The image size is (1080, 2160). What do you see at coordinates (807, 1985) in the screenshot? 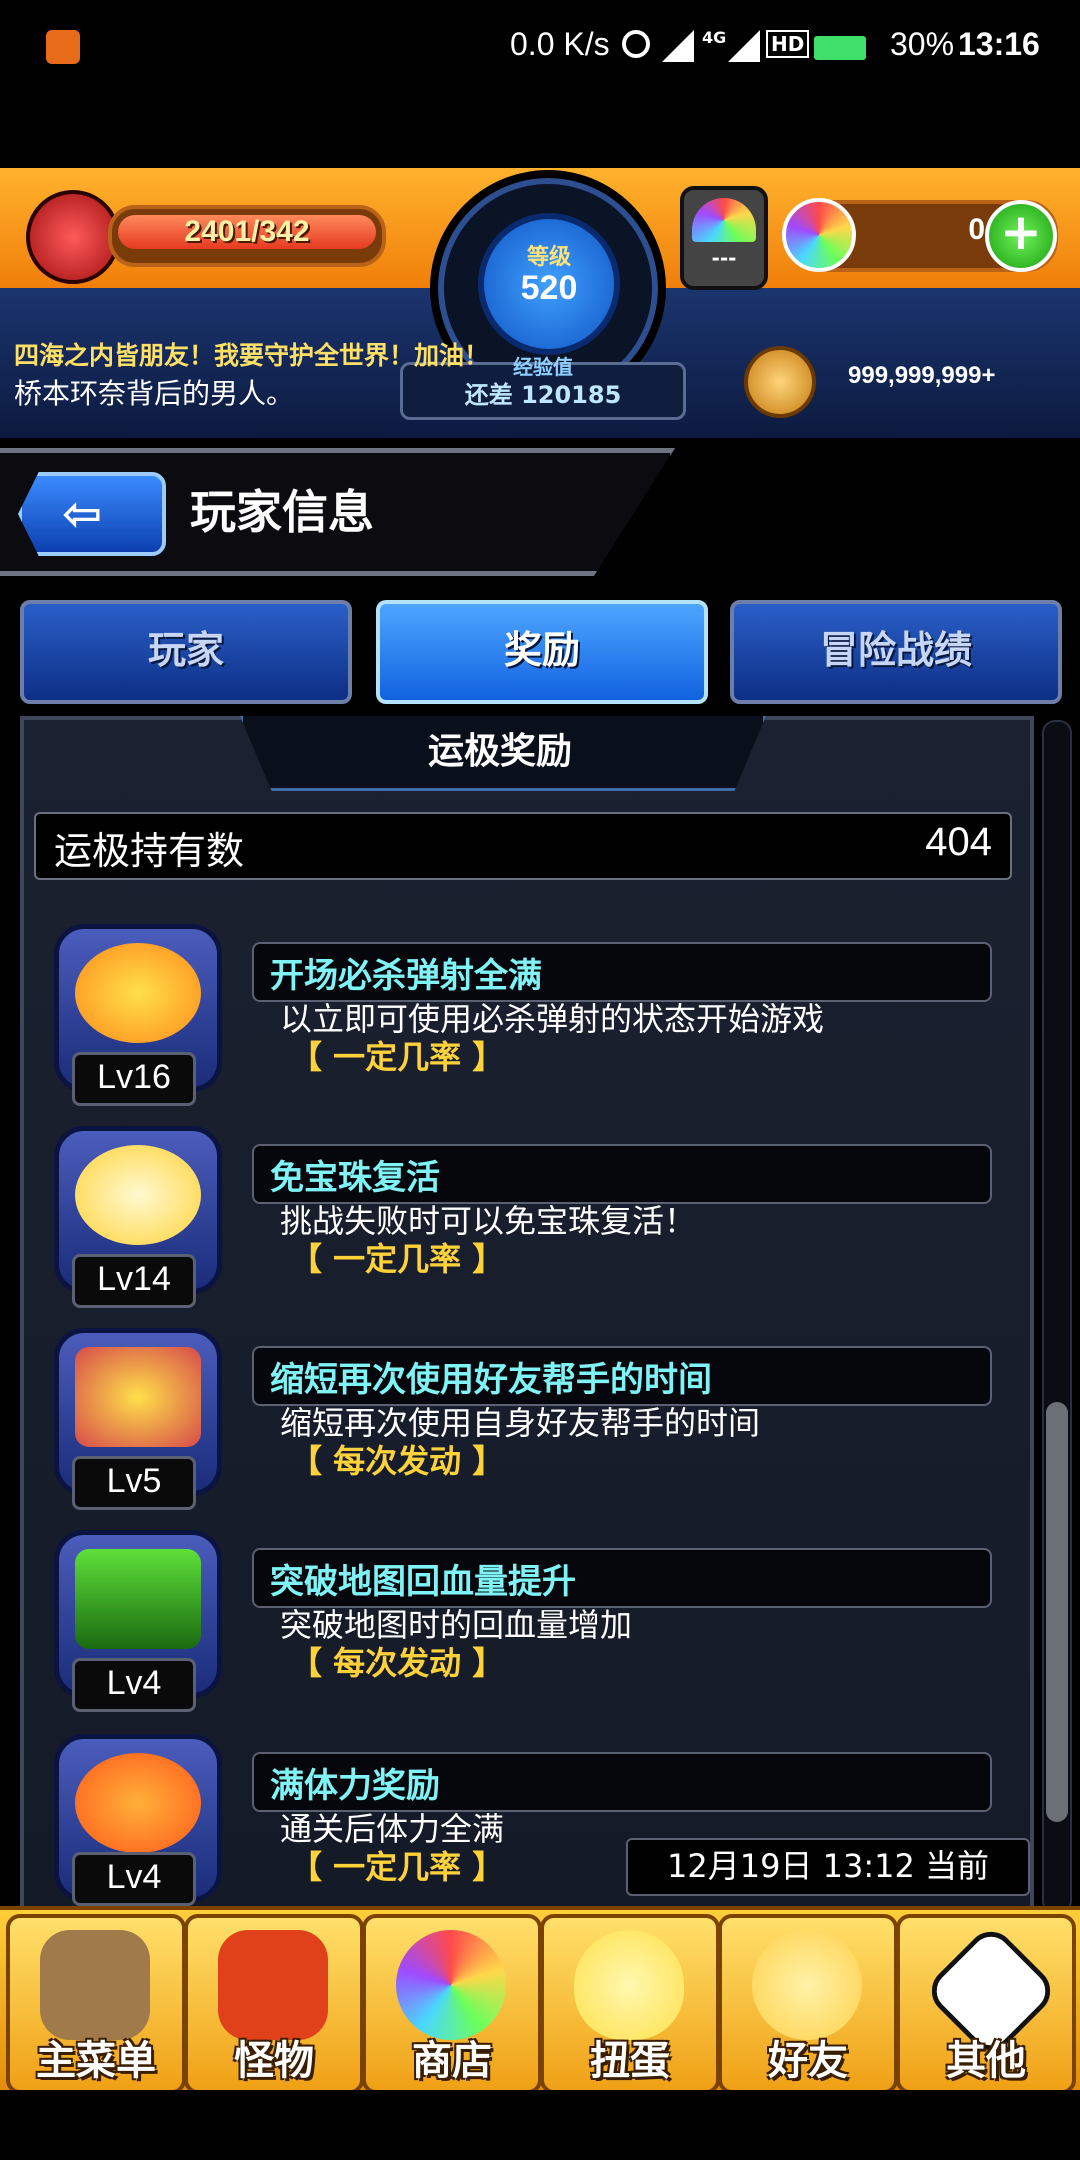
I see `friends-balloon-icon` at bounding box center [807, 1985].